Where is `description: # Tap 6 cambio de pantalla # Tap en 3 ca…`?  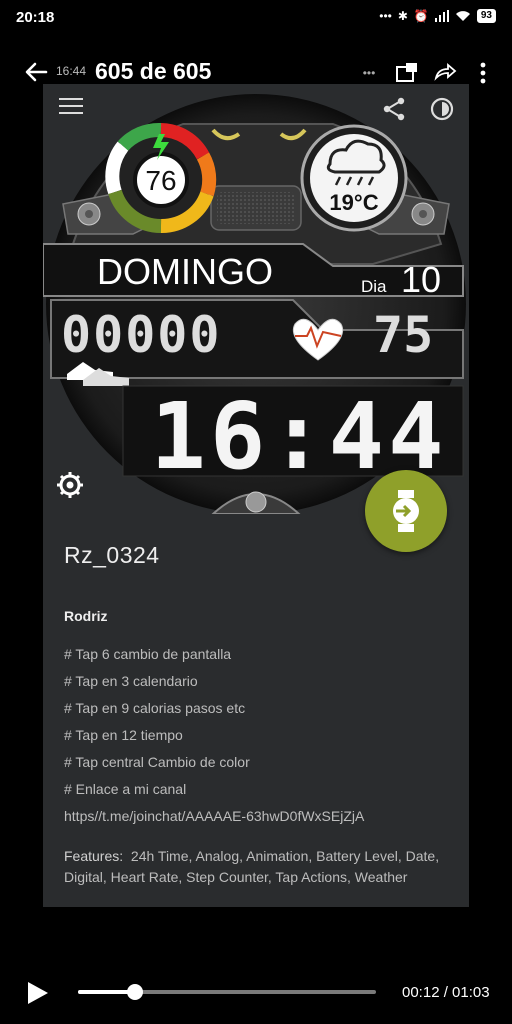
description: # Tap 6 cambio de pantalla # Tap en 3 ca… is located at coordinates (259, 740).